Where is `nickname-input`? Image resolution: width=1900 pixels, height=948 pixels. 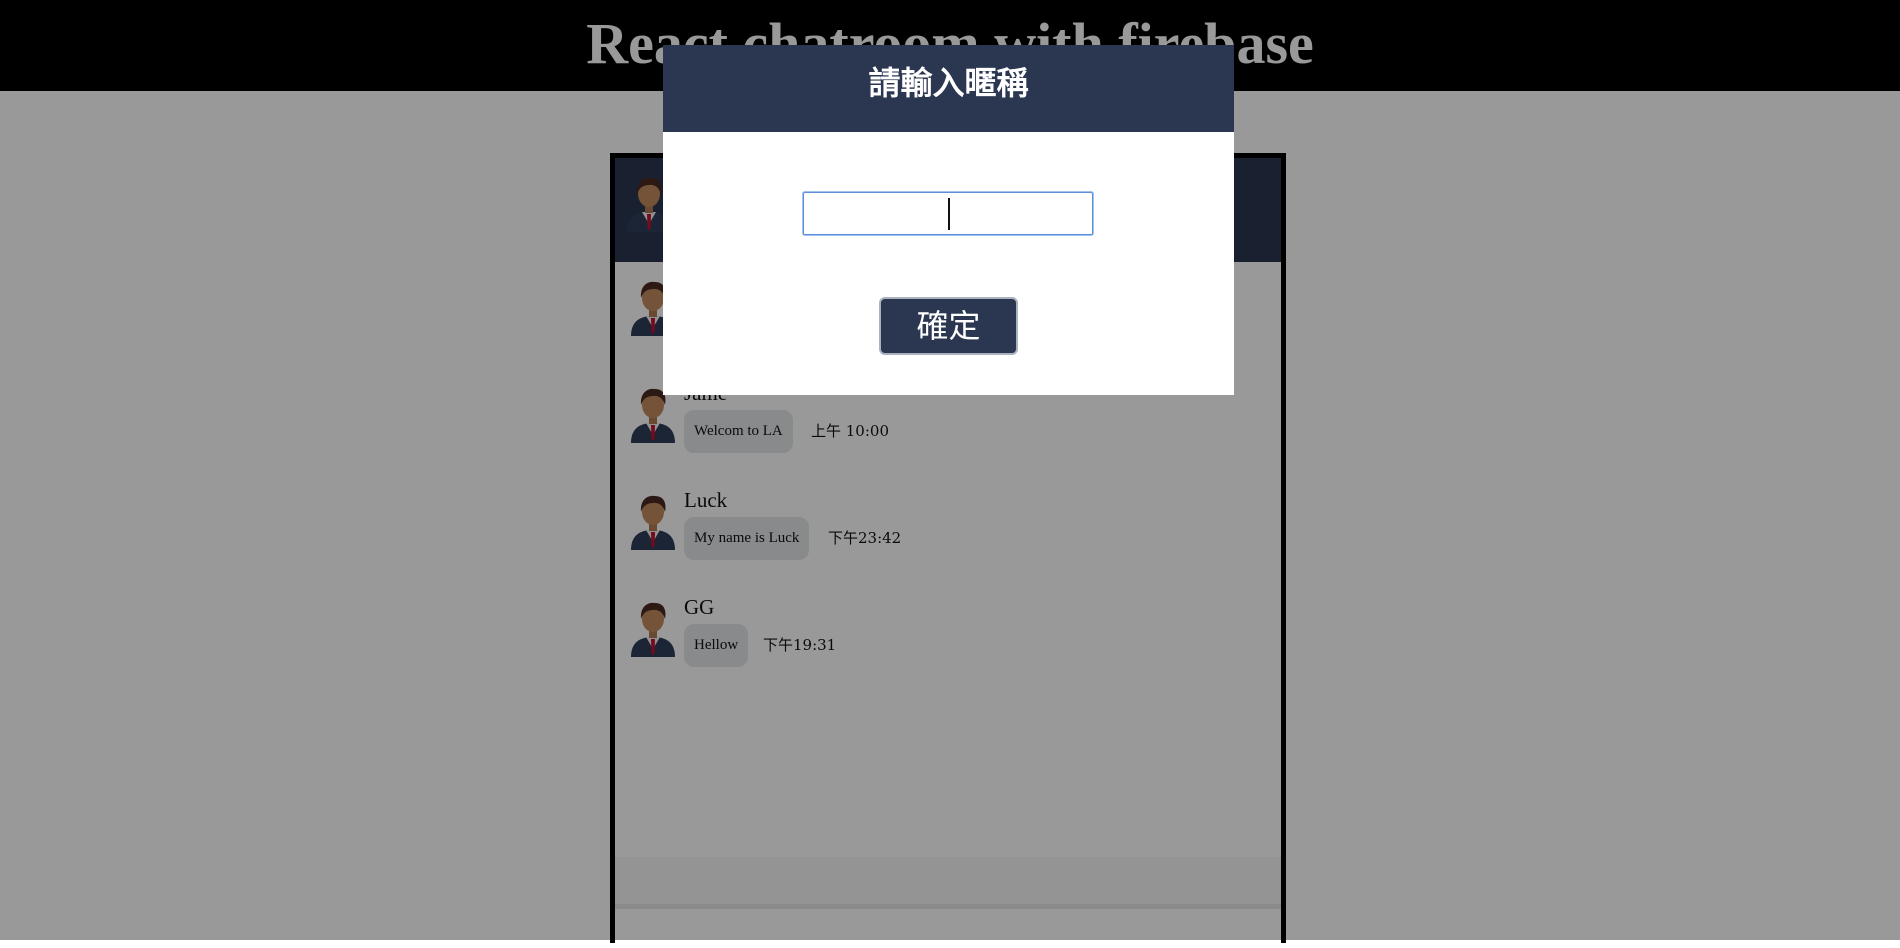 nickname-input is located at coordinates (948, 213).